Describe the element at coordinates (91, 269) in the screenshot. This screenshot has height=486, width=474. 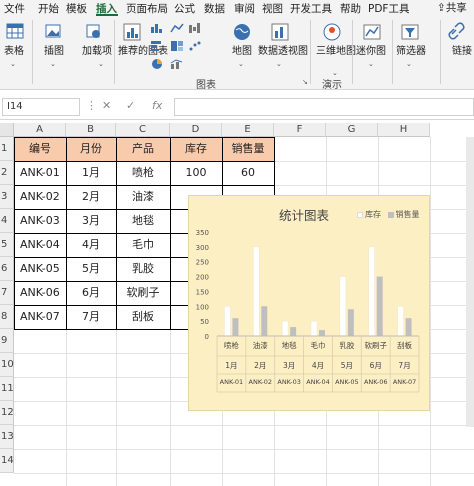
I see `cell-b6: 5月` at that location.